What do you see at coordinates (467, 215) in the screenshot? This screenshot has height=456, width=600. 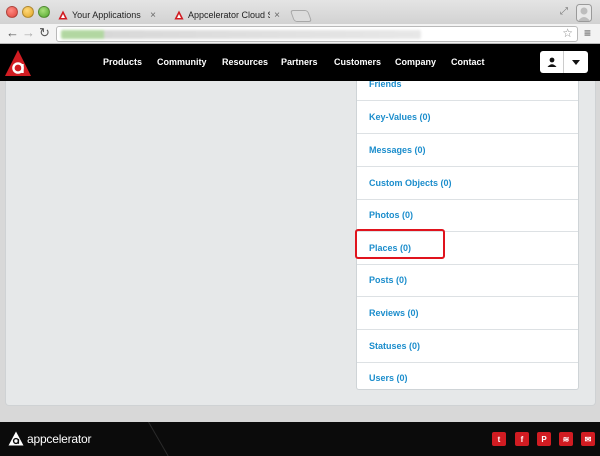 I see `list-item: Photos (0)` at bounding box center [467, 215].